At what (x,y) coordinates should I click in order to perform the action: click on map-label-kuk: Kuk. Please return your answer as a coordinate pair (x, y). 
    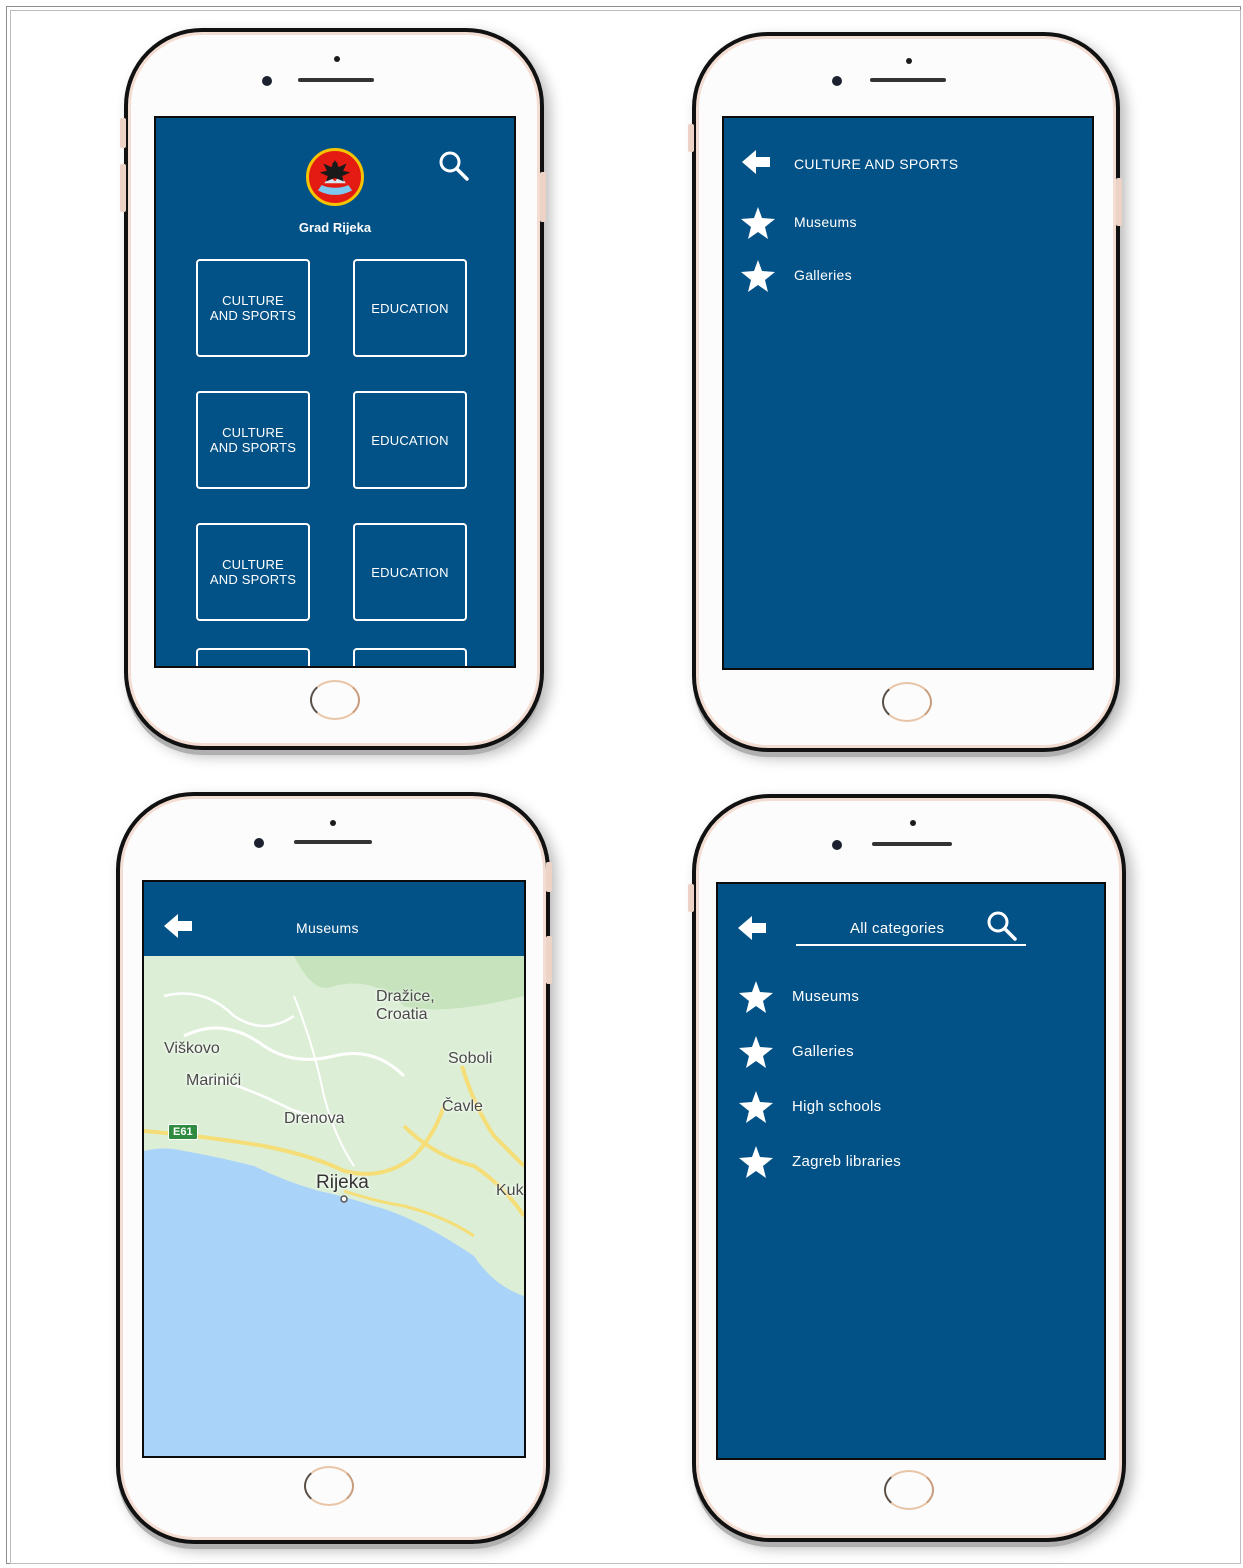
    Looking at the image, I should click on (510, 1190).